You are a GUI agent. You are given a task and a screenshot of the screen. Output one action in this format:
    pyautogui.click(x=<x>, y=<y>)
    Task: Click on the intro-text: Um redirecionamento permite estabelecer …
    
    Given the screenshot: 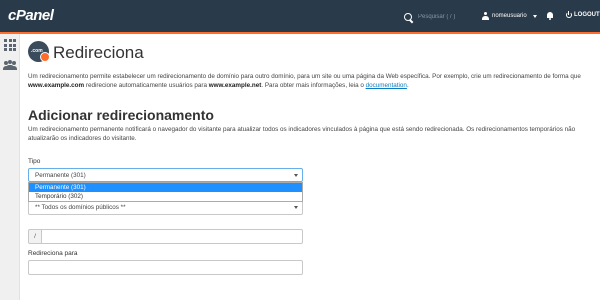 What is the action you would take?
    pyautogui.click(x=304, y=81)
    